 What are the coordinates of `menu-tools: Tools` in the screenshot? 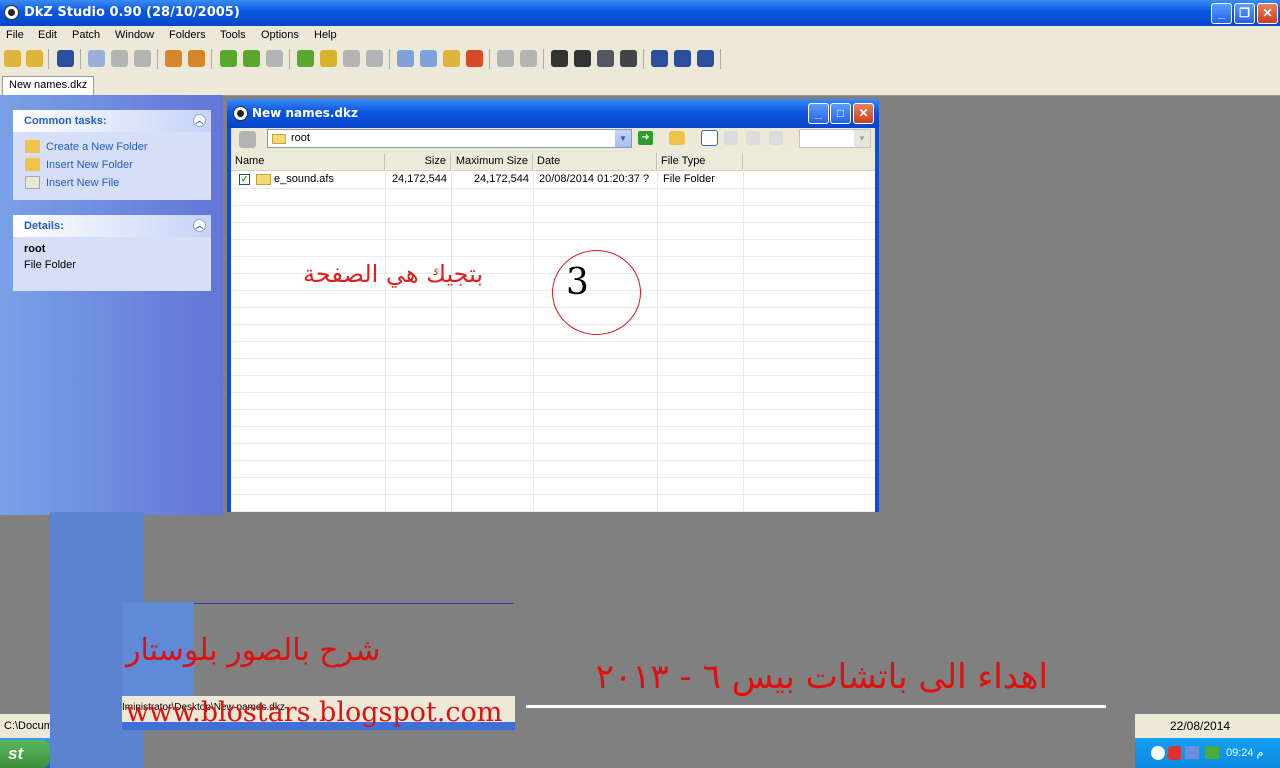 It's located at (233, 35).